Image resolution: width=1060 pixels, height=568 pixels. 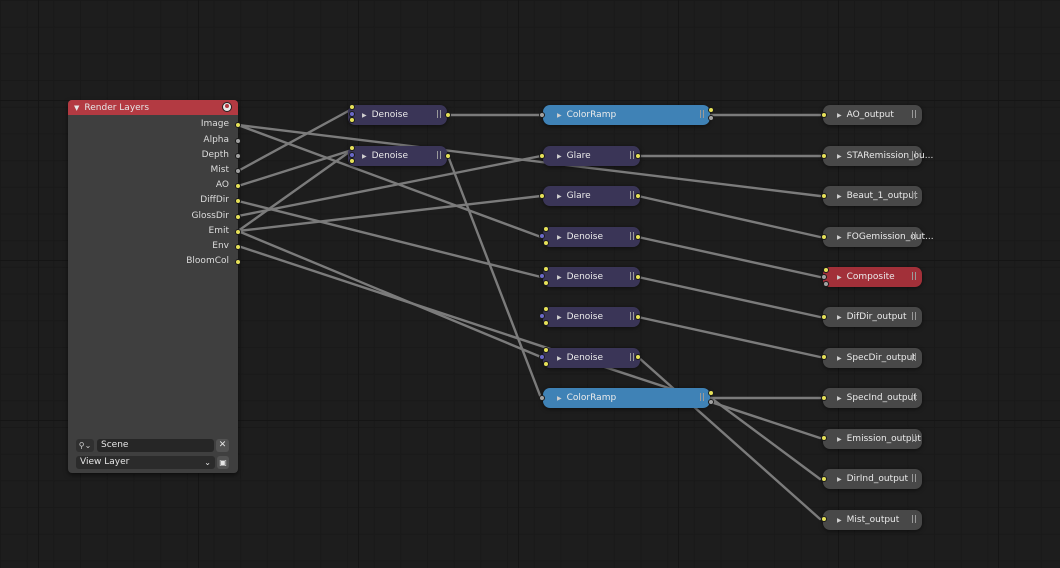 I want to click on socket-emit, so click(x=238, y=232).